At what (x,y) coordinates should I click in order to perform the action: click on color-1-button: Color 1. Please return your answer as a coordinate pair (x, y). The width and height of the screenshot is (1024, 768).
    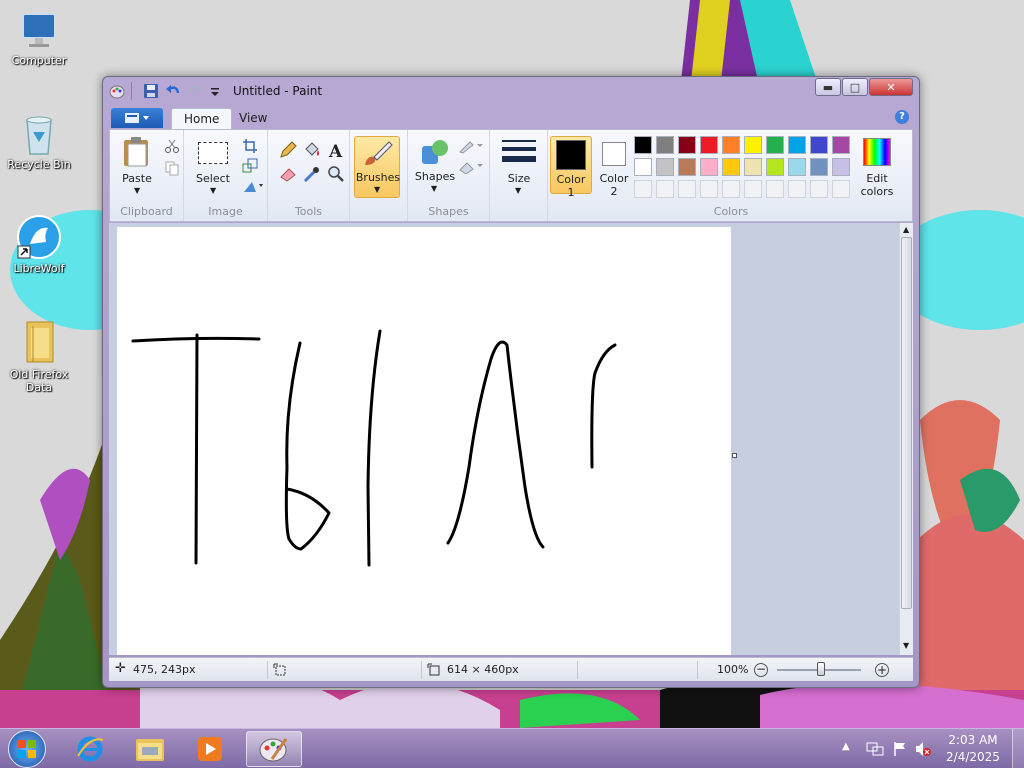
    Looking at the image, I should click on (571, 167).